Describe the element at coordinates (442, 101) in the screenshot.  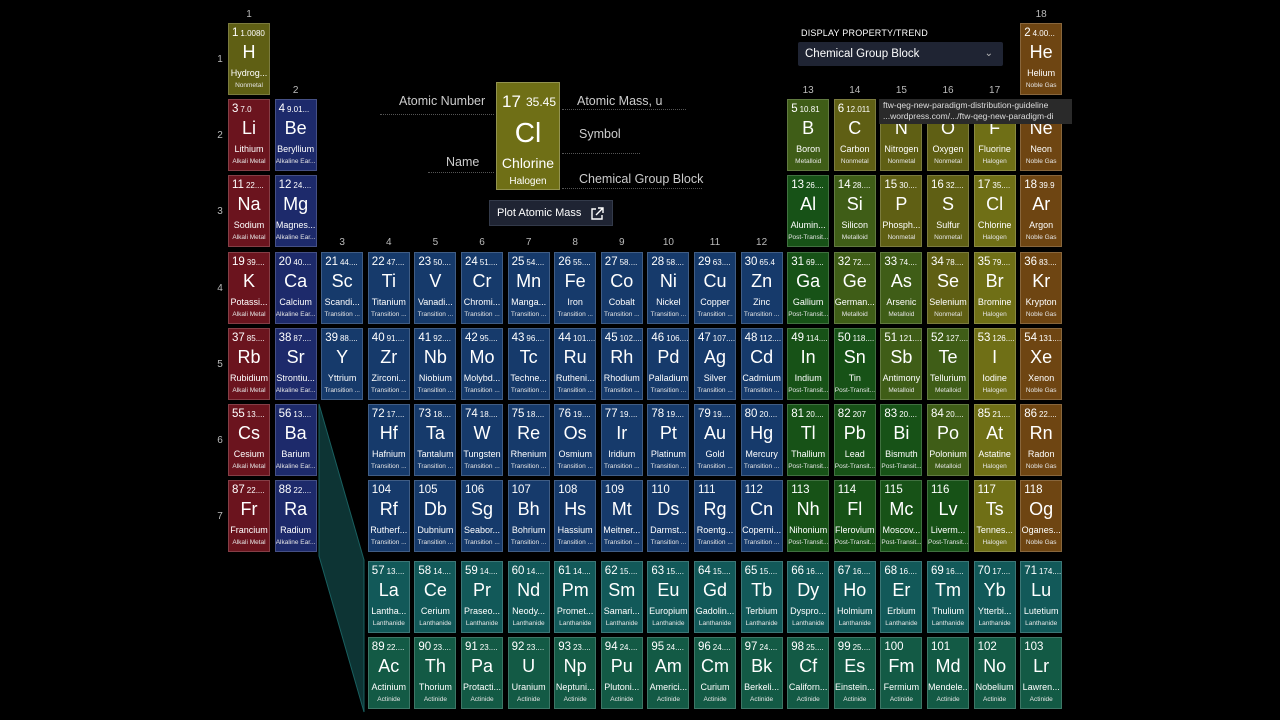
I see `legend-atomic-number: Atomic Number` at that location.